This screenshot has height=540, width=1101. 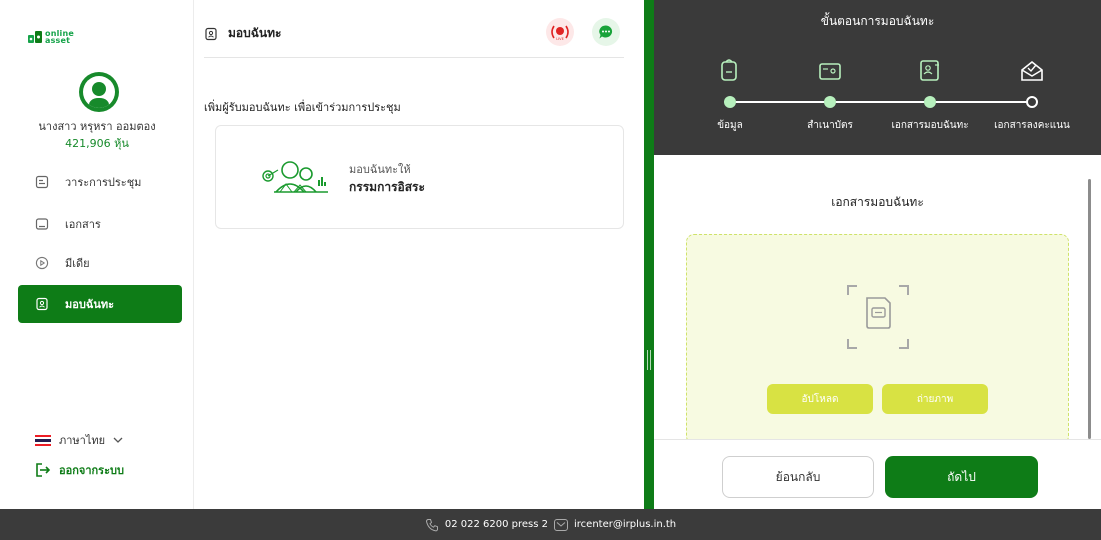 I want to click on thai-flag-icon, so click(x=43, y=440).